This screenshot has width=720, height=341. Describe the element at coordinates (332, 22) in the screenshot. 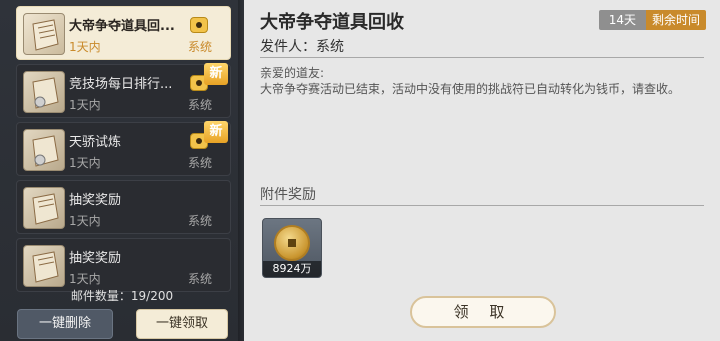

I see `mail-detail-title: 大帝争夺道具回收` at that location.